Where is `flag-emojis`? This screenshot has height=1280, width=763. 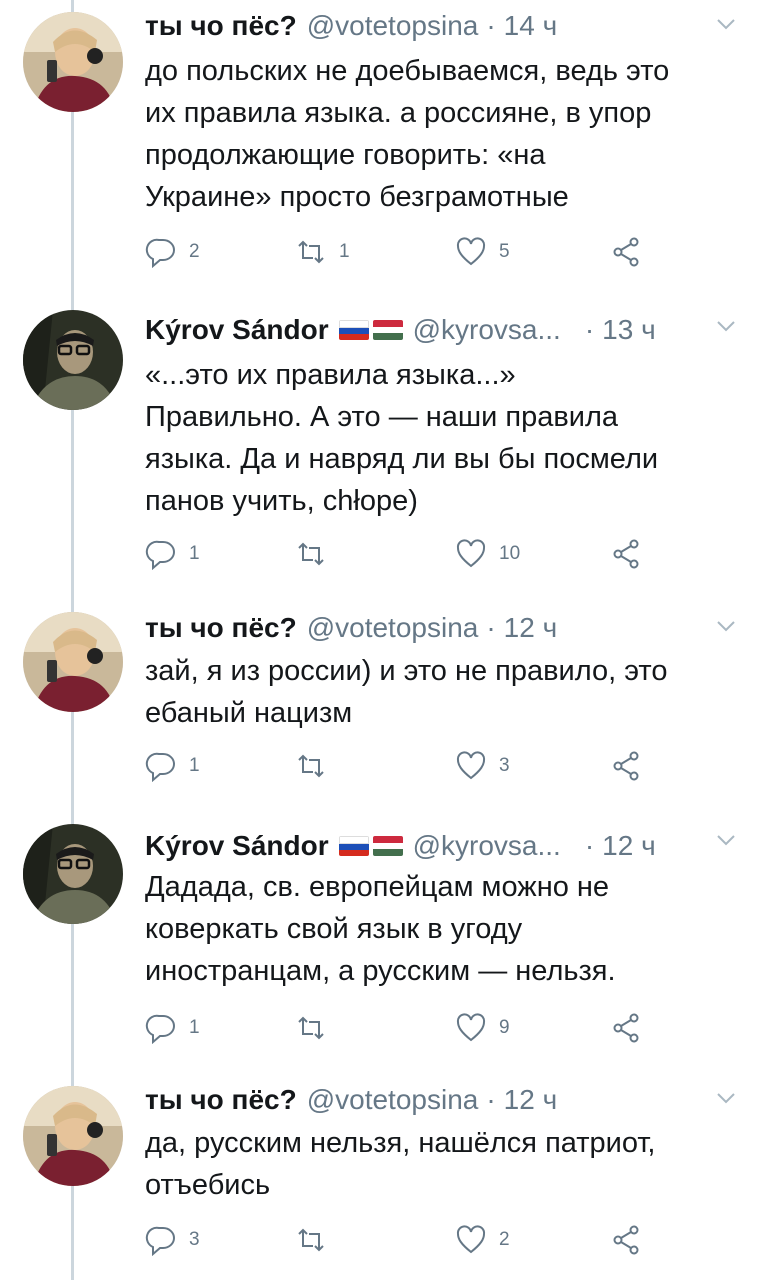
flag-emojis is located at coordinates (370, 846).